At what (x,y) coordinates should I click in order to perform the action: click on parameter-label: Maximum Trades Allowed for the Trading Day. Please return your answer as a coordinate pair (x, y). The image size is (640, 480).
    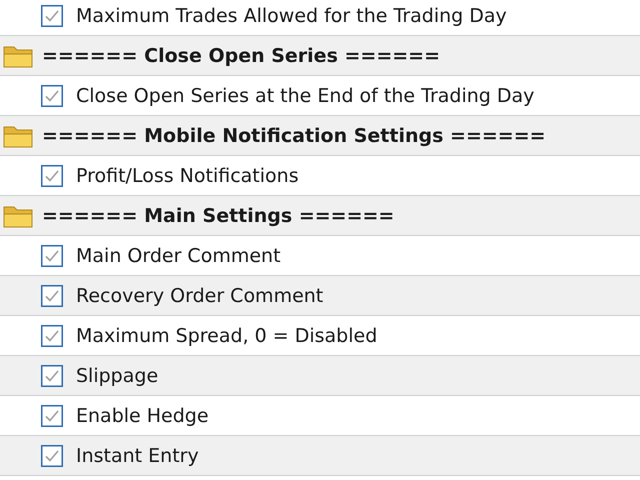
    Looking at the image, I should click on (291, 15).